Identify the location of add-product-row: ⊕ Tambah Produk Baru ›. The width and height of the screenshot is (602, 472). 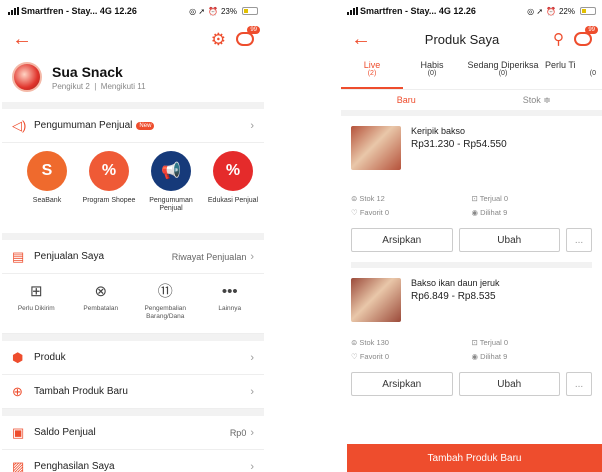
(133, 392).